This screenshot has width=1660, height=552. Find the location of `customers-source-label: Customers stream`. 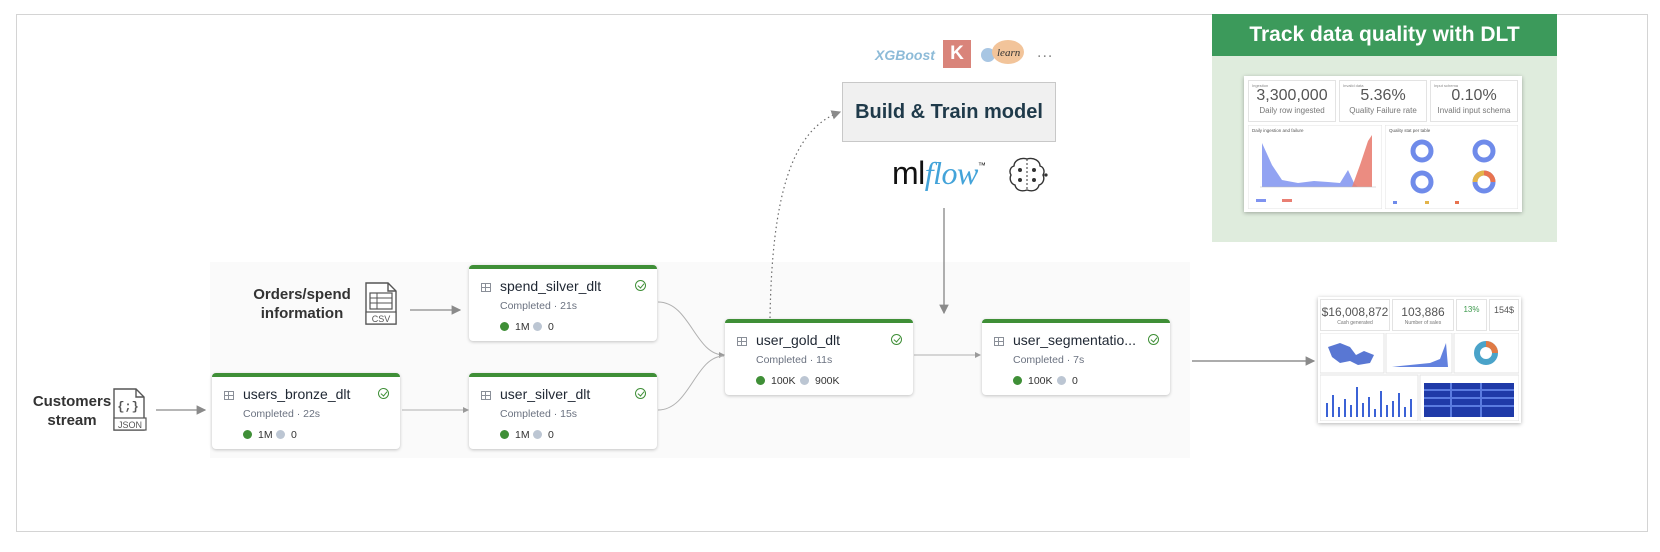

customers-source-label: Customers stream is located at coordinates (72, 411).